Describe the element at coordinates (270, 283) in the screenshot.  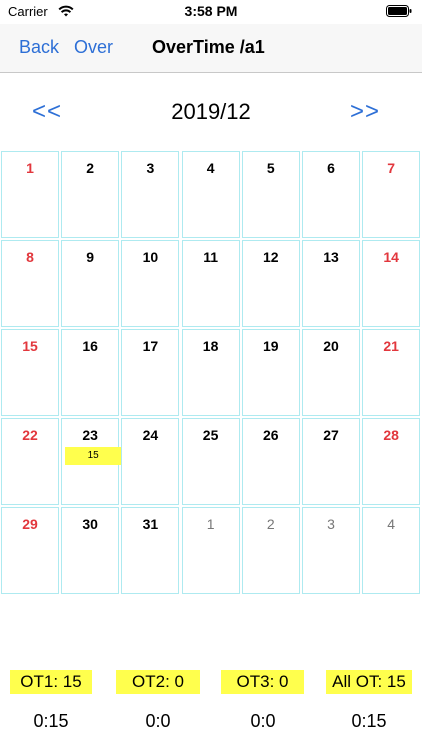
I see `calendar-day-cell: 12` at that location.